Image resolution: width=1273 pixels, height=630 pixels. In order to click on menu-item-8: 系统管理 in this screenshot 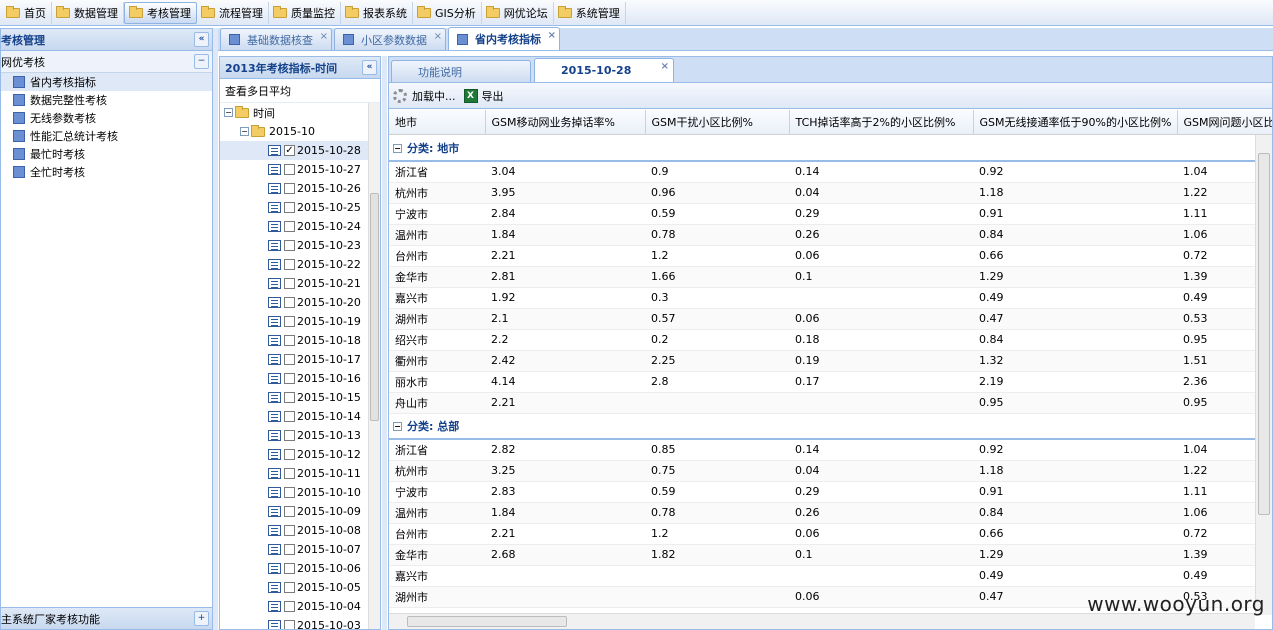, I will do `click(590, 12)`.